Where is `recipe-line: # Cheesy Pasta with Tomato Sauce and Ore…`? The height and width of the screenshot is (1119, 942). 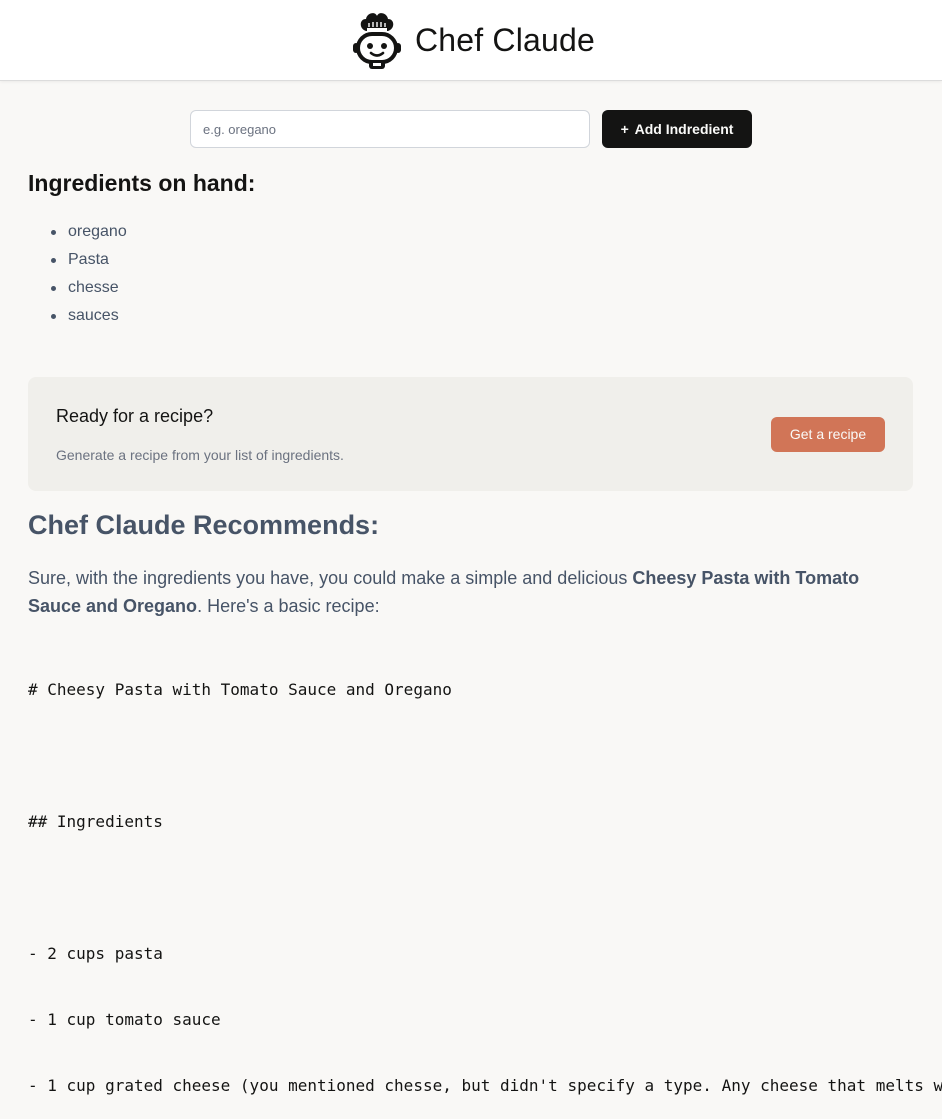
recipe-line: # Cheesy Pasta with Tomato Sauce and Ore… is located at coordinates (240, 689).